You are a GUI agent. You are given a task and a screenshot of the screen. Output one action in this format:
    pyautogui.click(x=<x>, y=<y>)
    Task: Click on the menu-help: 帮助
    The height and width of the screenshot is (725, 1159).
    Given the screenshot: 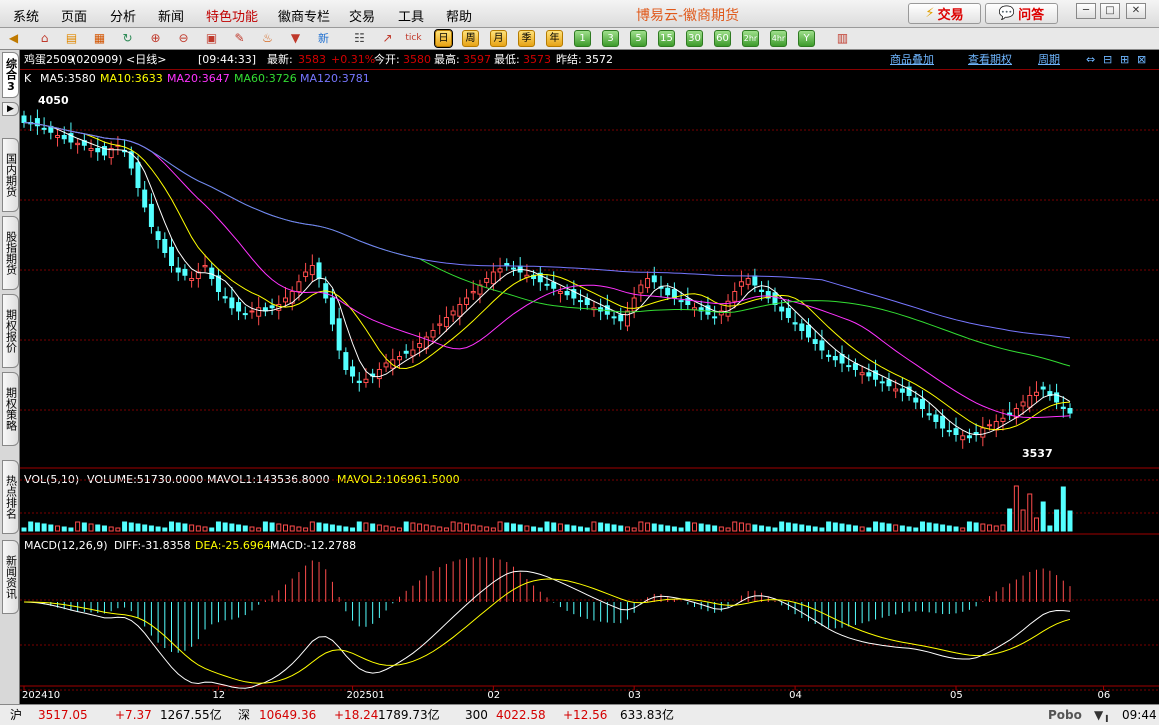 What is the action you would take?
    pyautogui.click(x=459, y=15)
    